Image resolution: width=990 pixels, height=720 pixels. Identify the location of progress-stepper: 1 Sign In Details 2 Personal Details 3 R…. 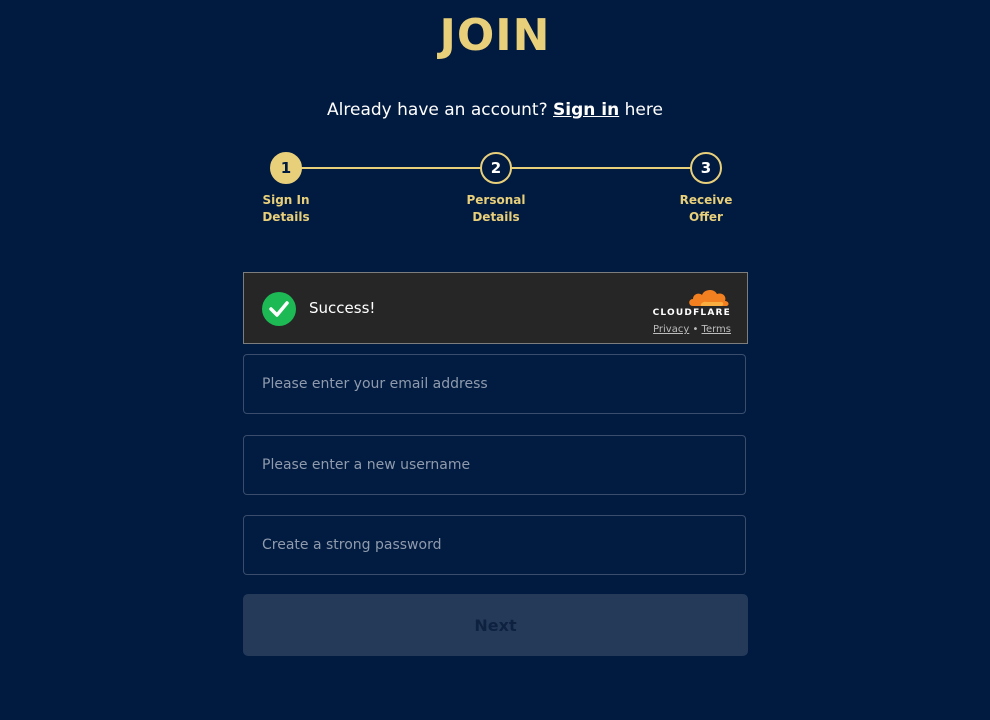
(495, 192).